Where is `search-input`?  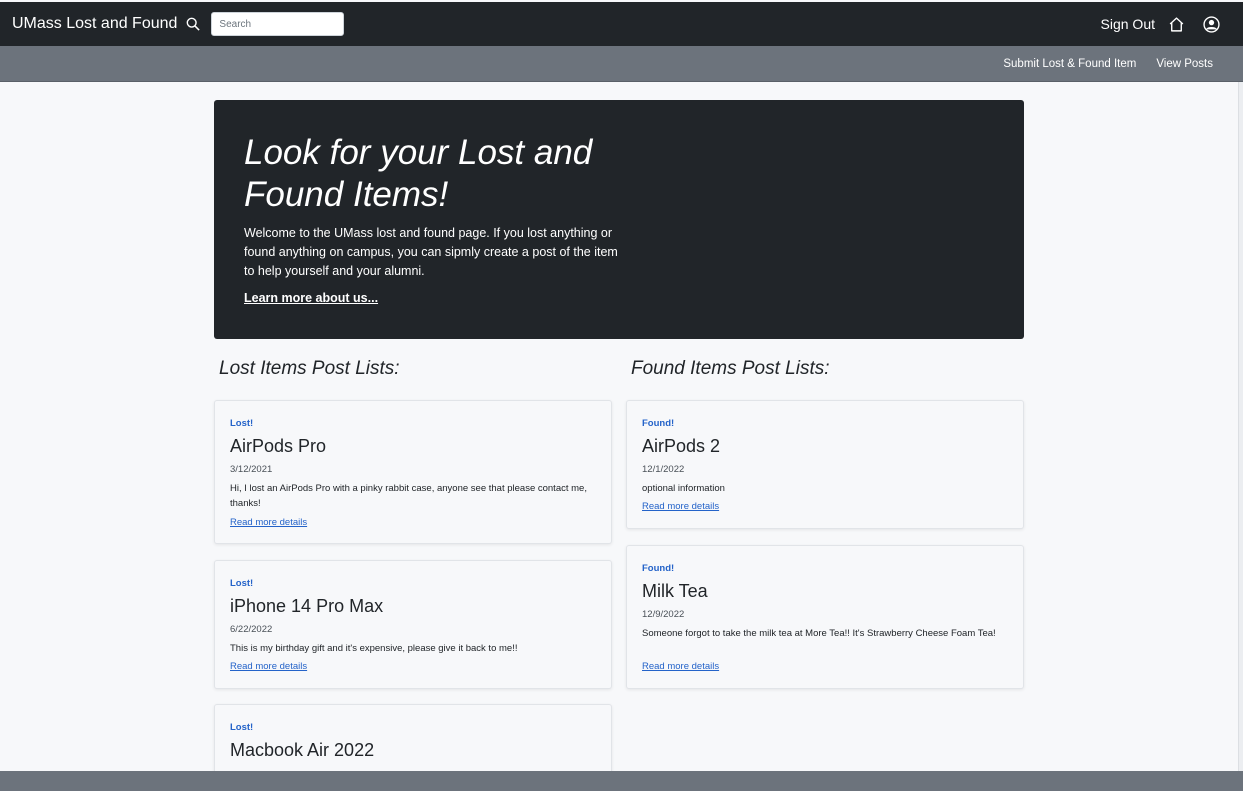
search-input is located at coordinates (278, 24).